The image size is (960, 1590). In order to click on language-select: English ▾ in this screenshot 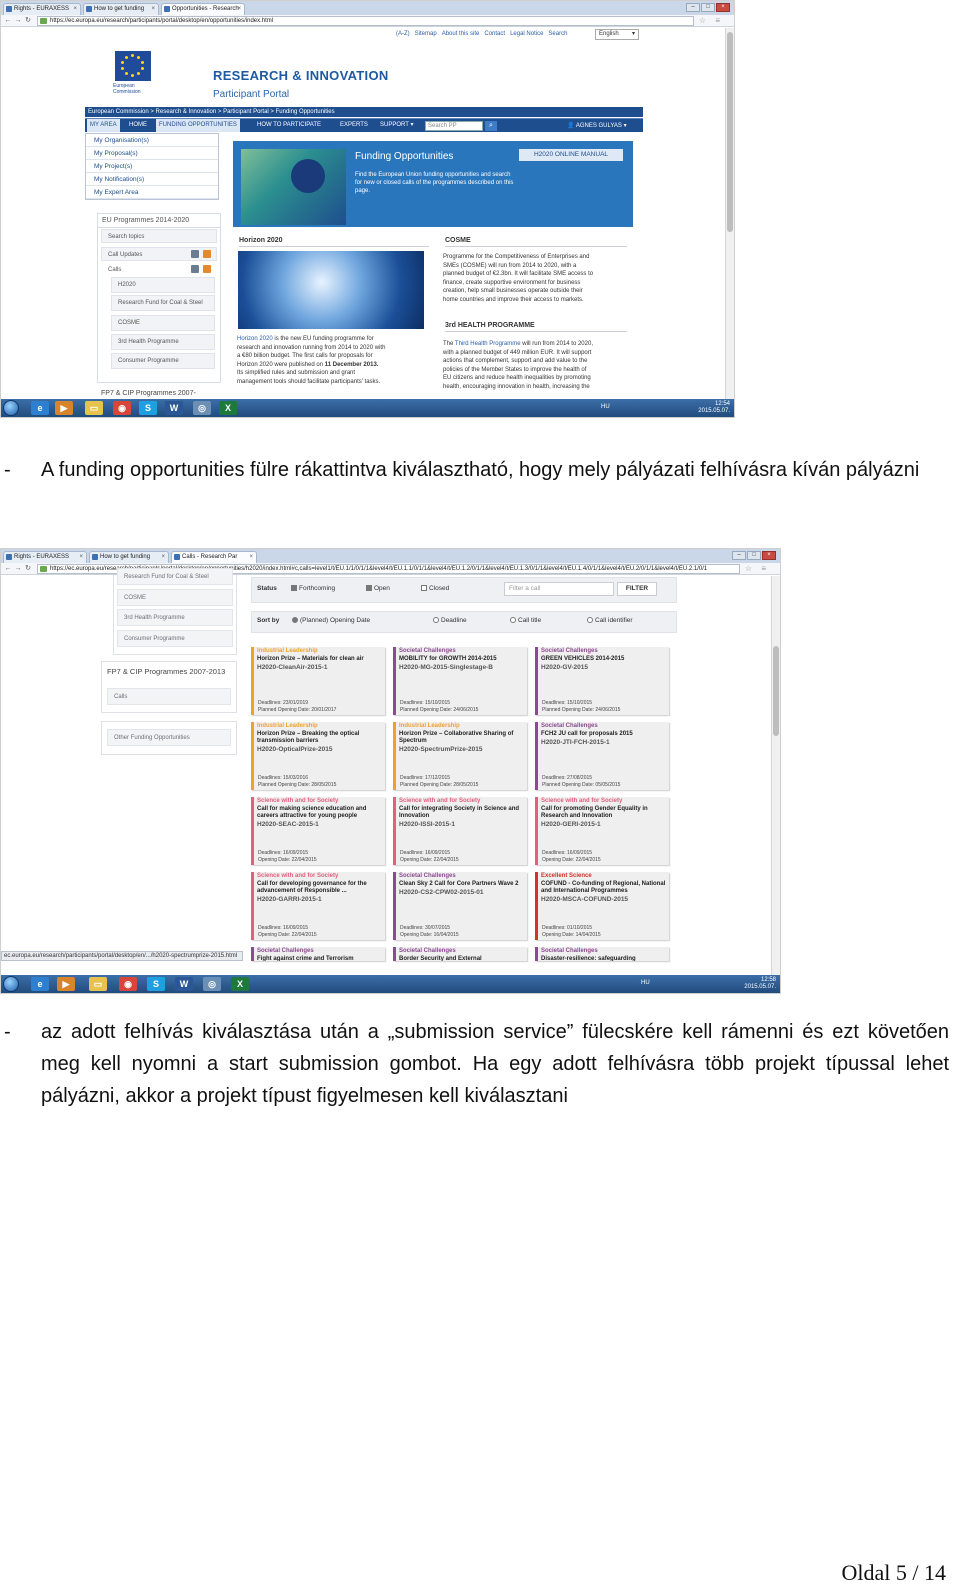, I will do `click(617, 34)`.